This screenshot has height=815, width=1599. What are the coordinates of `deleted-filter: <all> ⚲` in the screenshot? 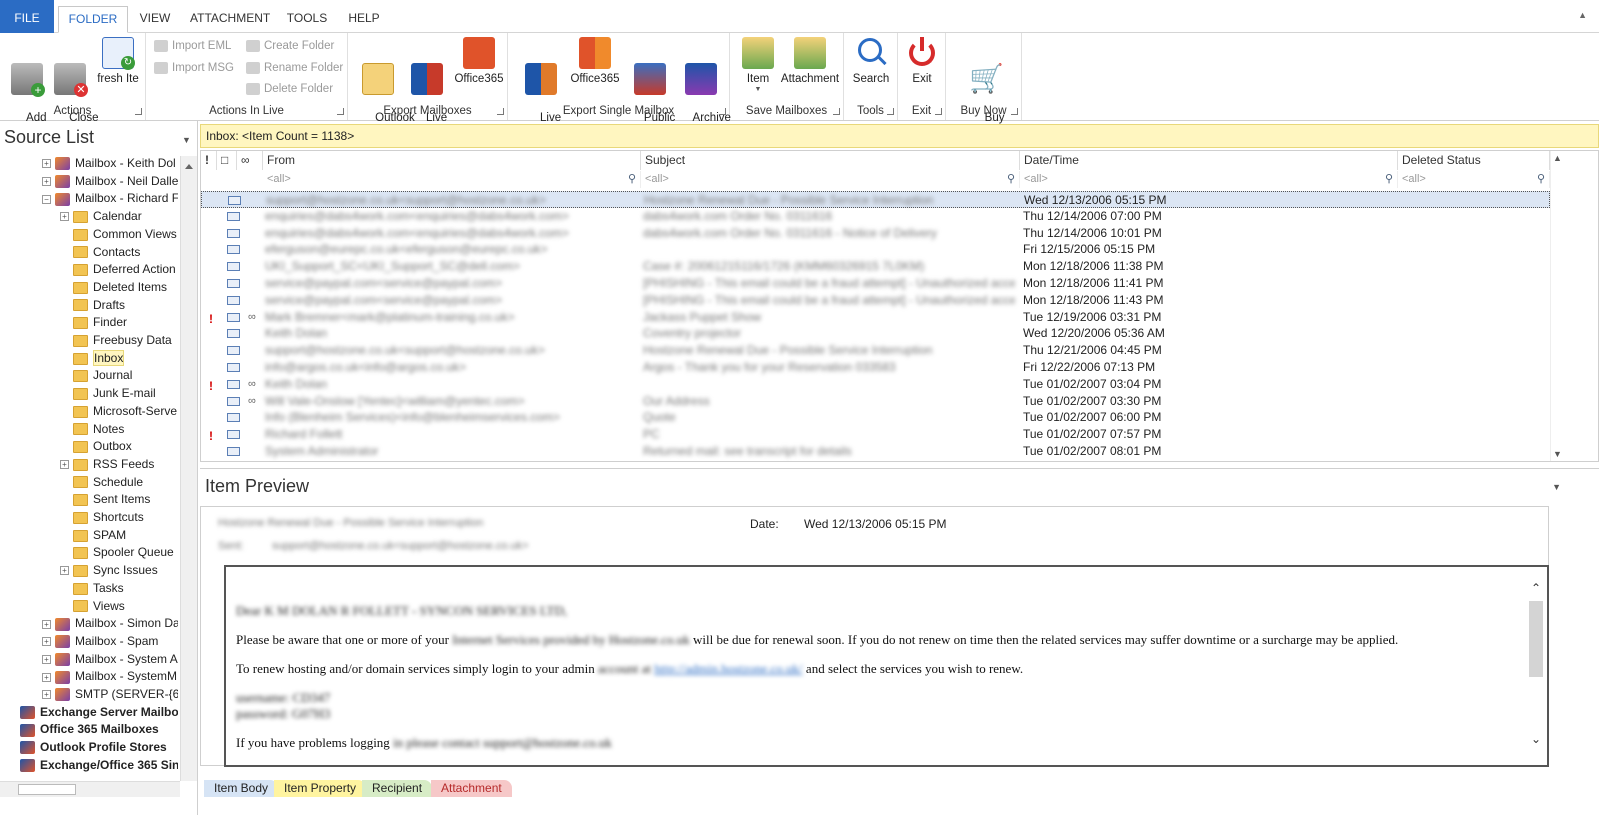 It's located at (1474, 179).